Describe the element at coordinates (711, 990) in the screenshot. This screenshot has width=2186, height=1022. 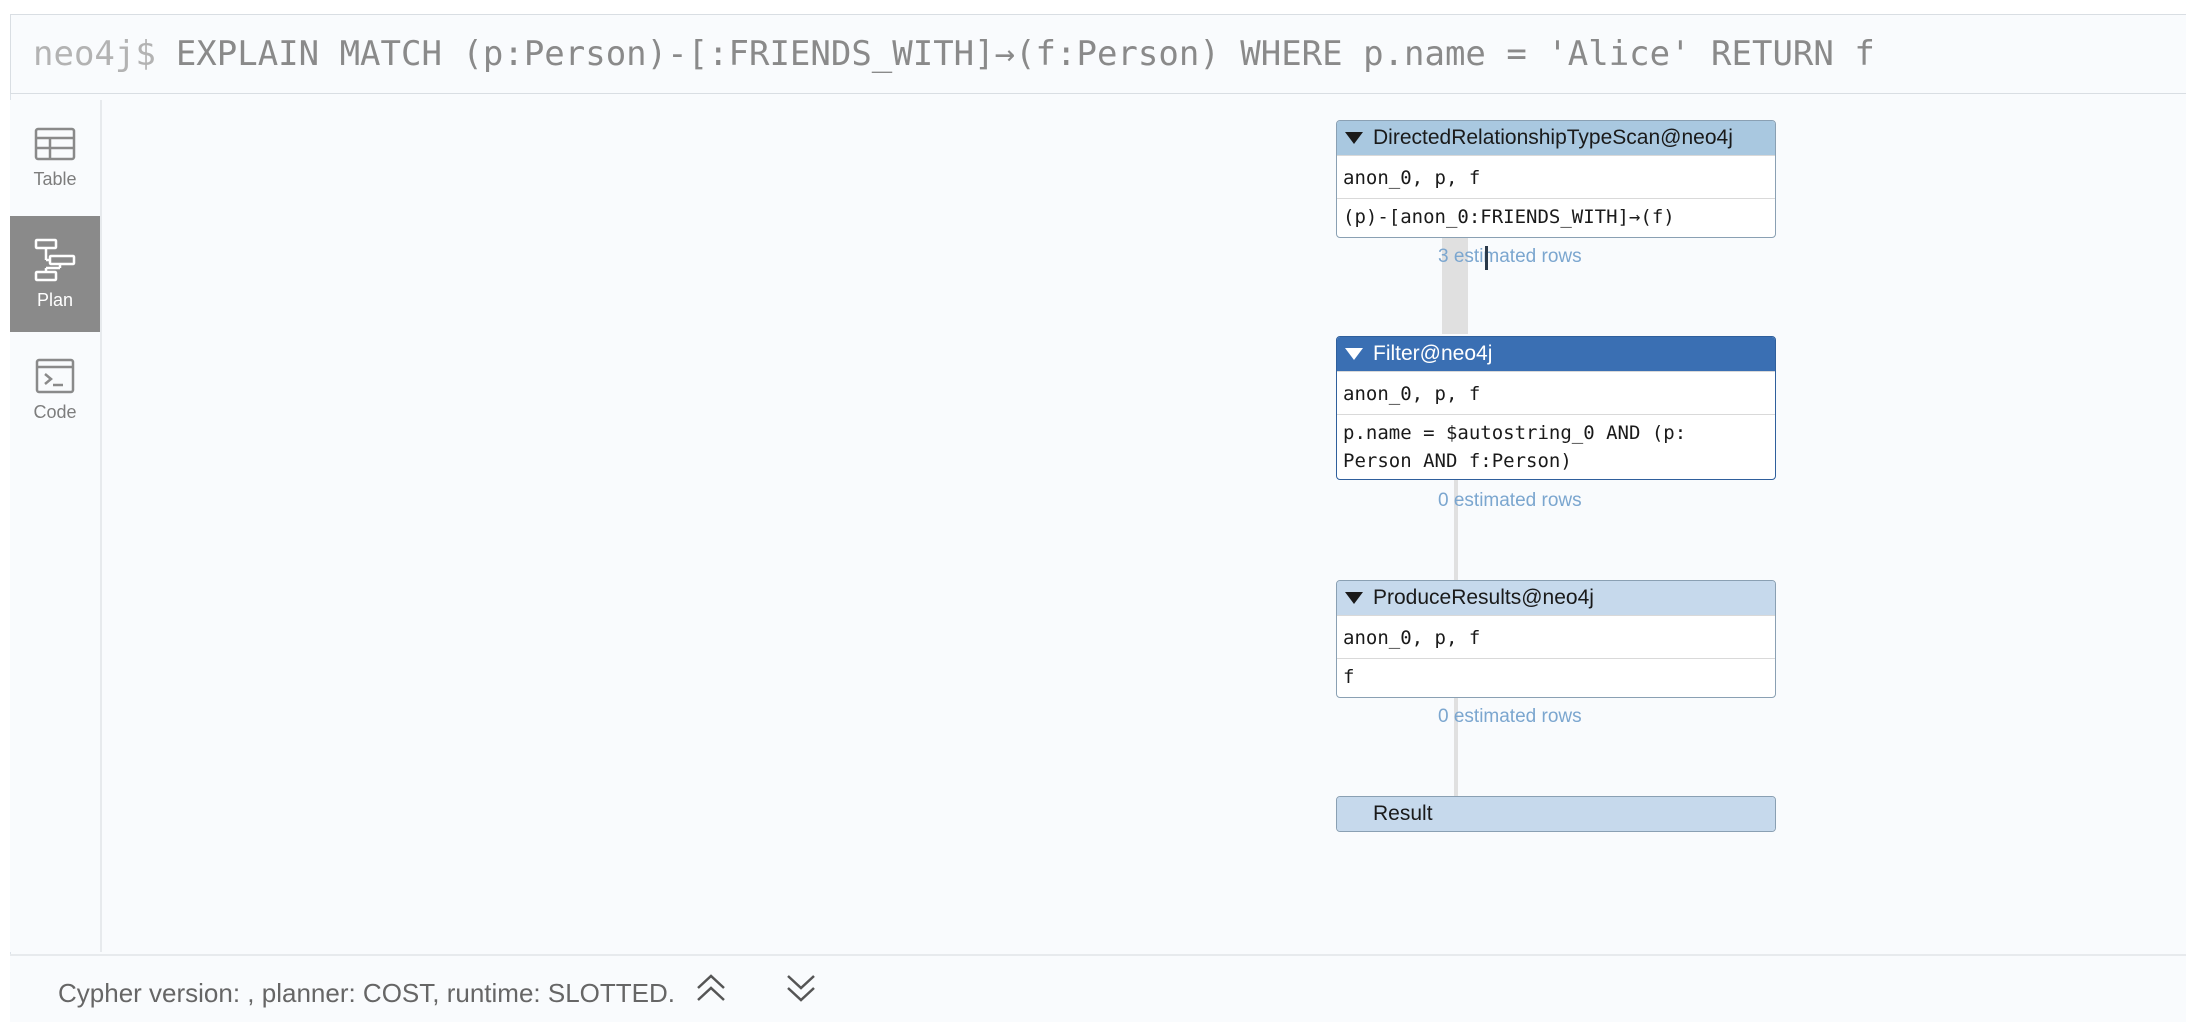
I see `chevron-double-up-icon` at that location.